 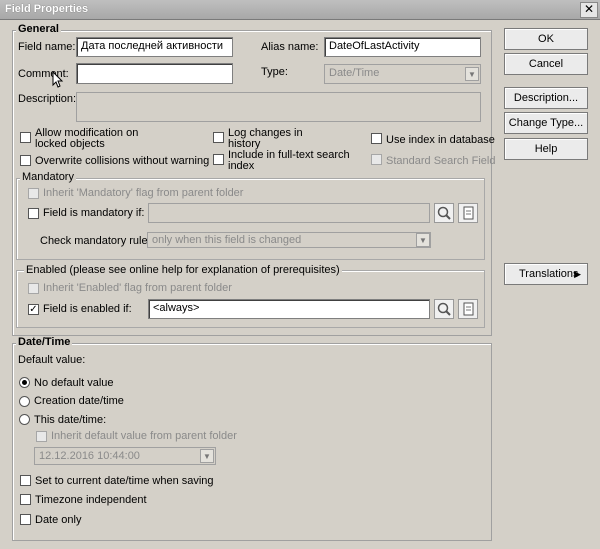 I want to click on type-select: Date/Time, so click(x=402, y=74).